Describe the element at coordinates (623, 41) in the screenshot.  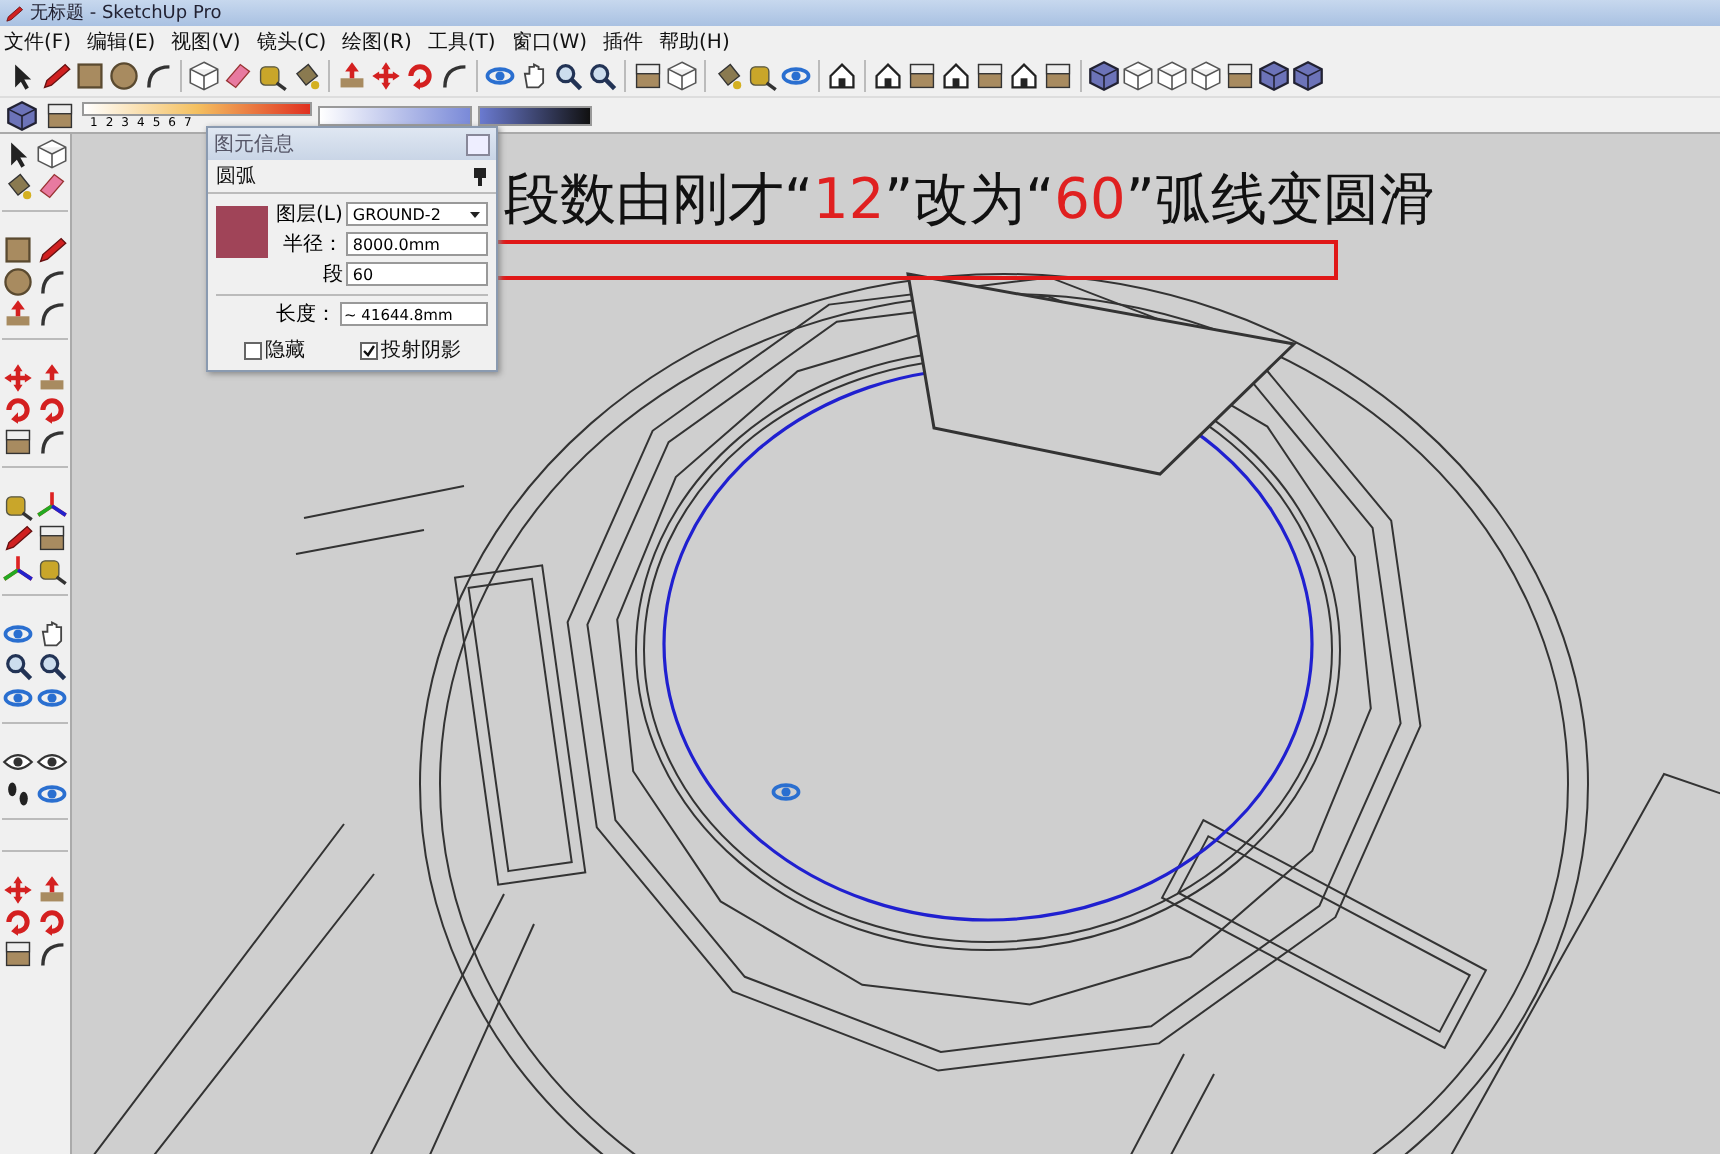
I see `menu-item: 插件` at that location.